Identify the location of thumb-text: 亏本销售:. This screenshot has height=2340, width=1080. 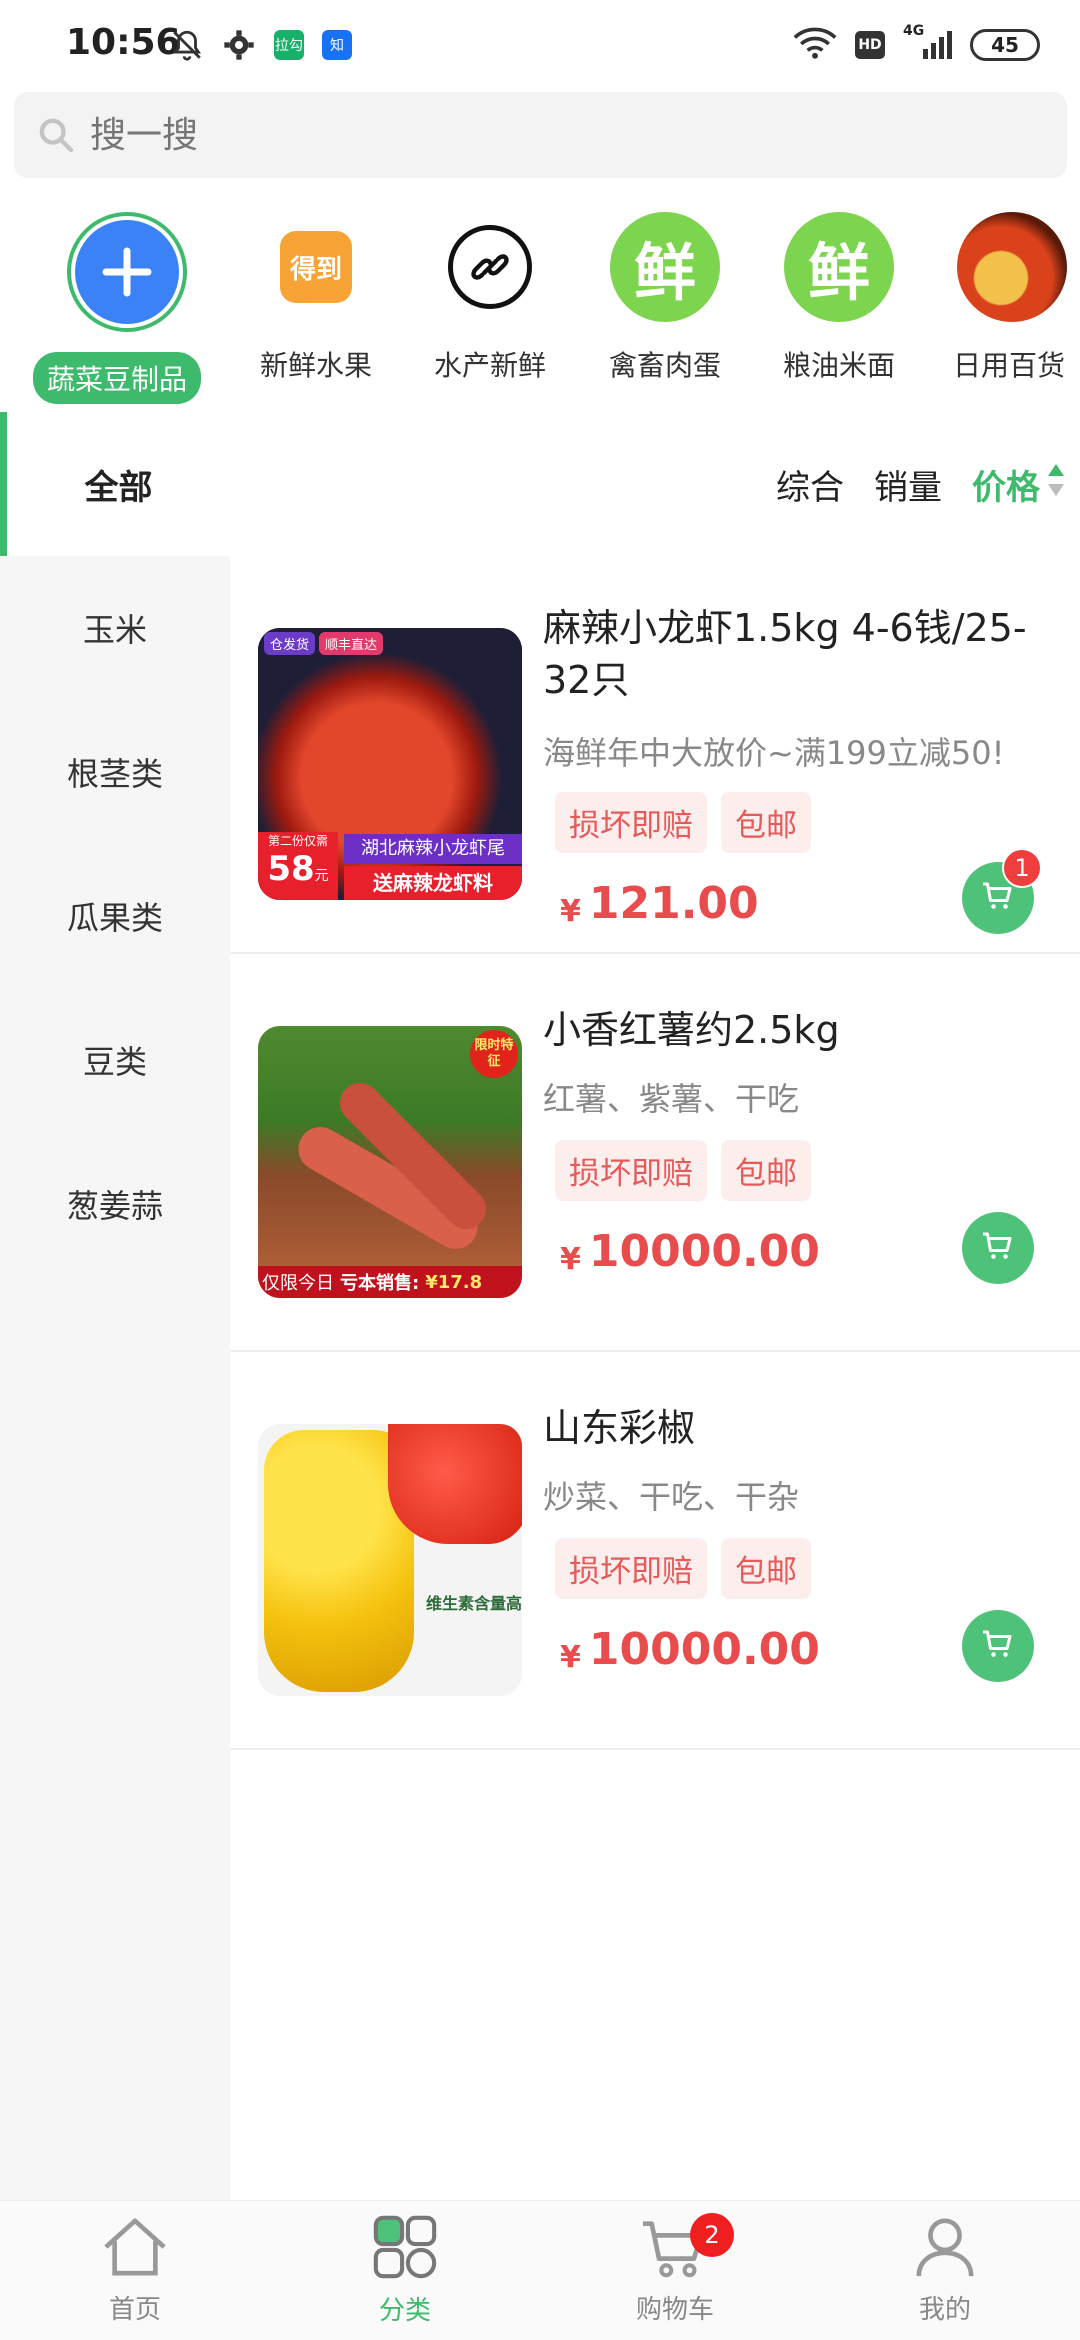
(380, 1283).